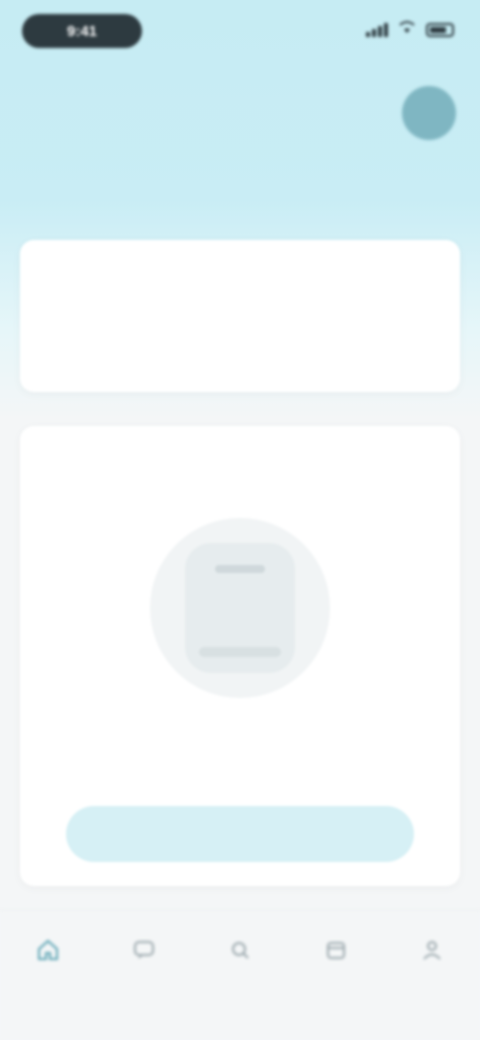 The image size is (480, 1040). I want to click on nav-item-chat, so click(144, 954).